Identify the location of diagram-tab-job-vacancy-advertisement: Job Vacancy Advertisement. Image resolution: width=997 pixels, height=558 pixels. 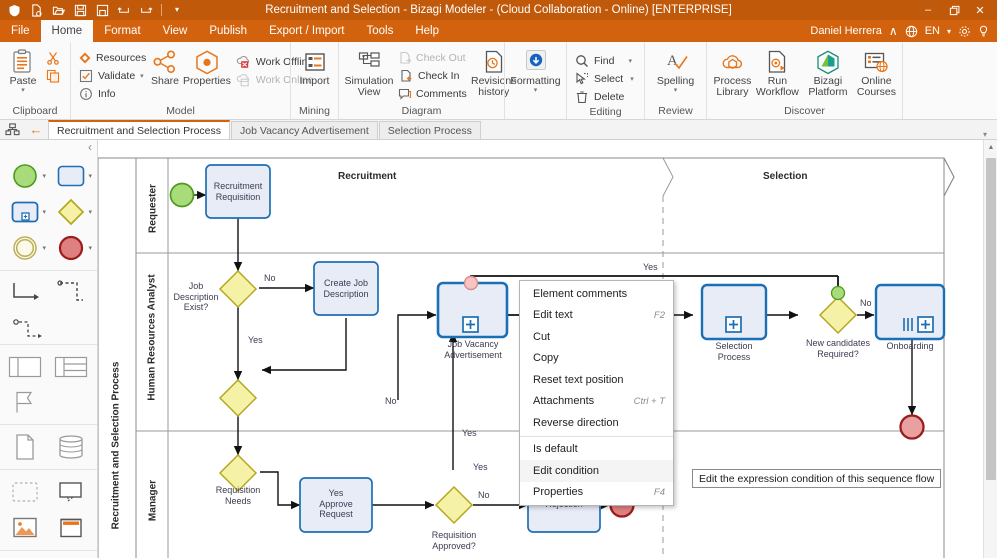
(304, 130).